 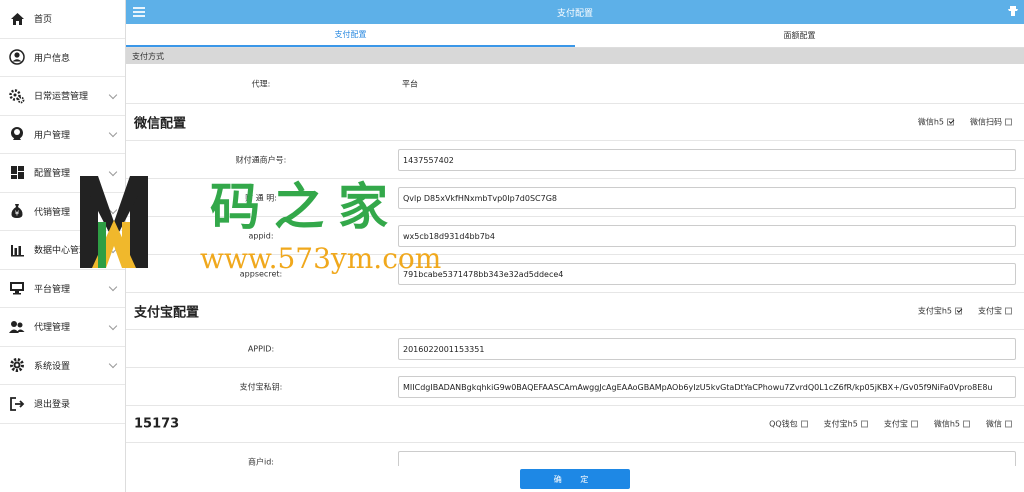 I want to click on field-label: appid:, so click(x=261, y=235).